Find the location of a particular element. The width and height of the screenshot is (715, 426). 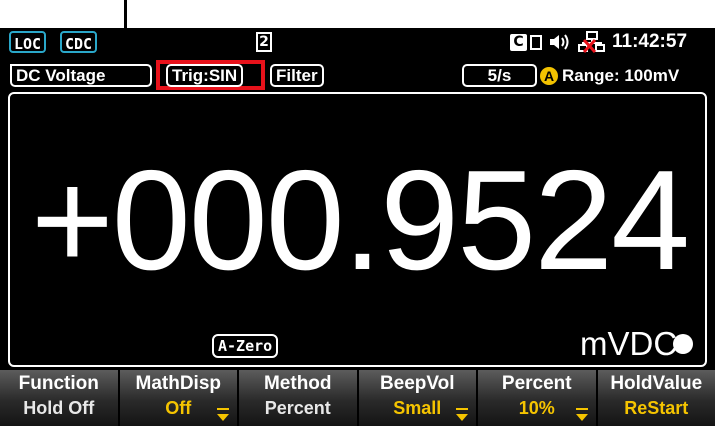

softkey-label: Function is located at coordinates (58, 383).